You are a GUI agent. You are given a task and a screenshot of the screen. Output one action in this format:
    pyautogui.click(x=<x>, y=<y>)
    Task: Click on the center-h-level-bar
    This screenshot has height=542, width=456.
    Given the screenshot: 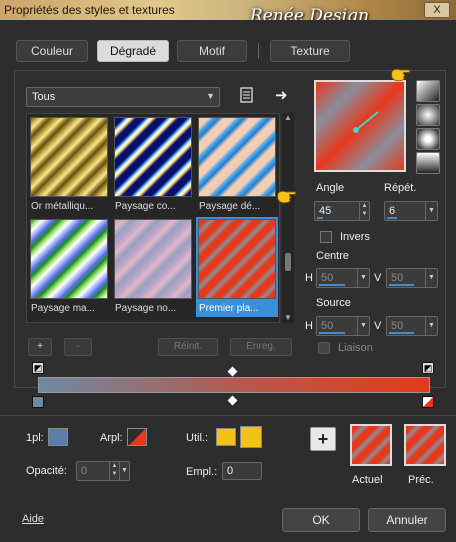 What is the action you would take?
    pyautogui.click(x=332, y=285)
    